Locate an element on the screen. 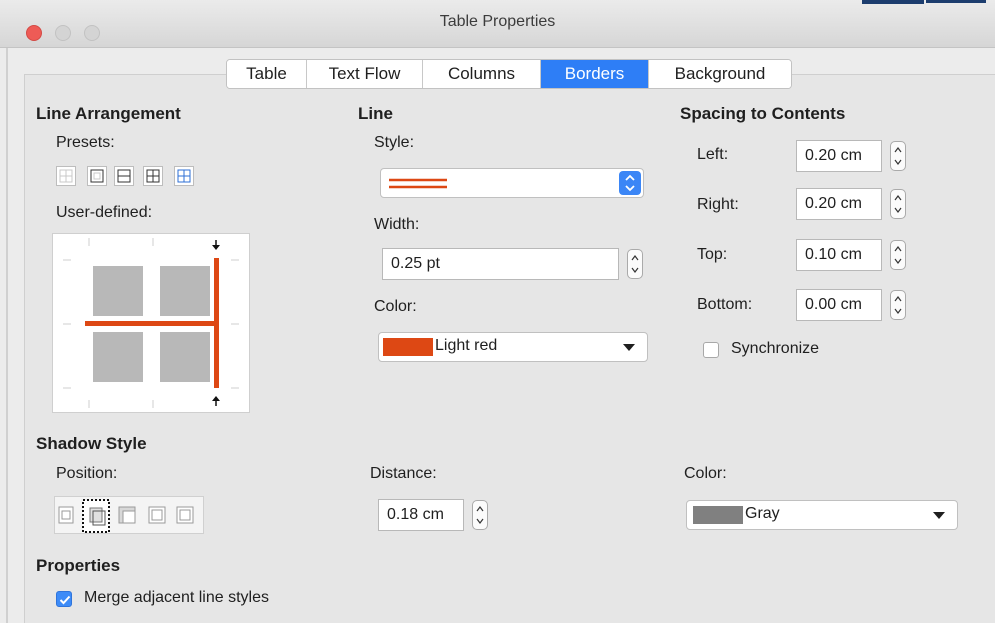  spacing-right-stepper is located at coordinates (898, 204).